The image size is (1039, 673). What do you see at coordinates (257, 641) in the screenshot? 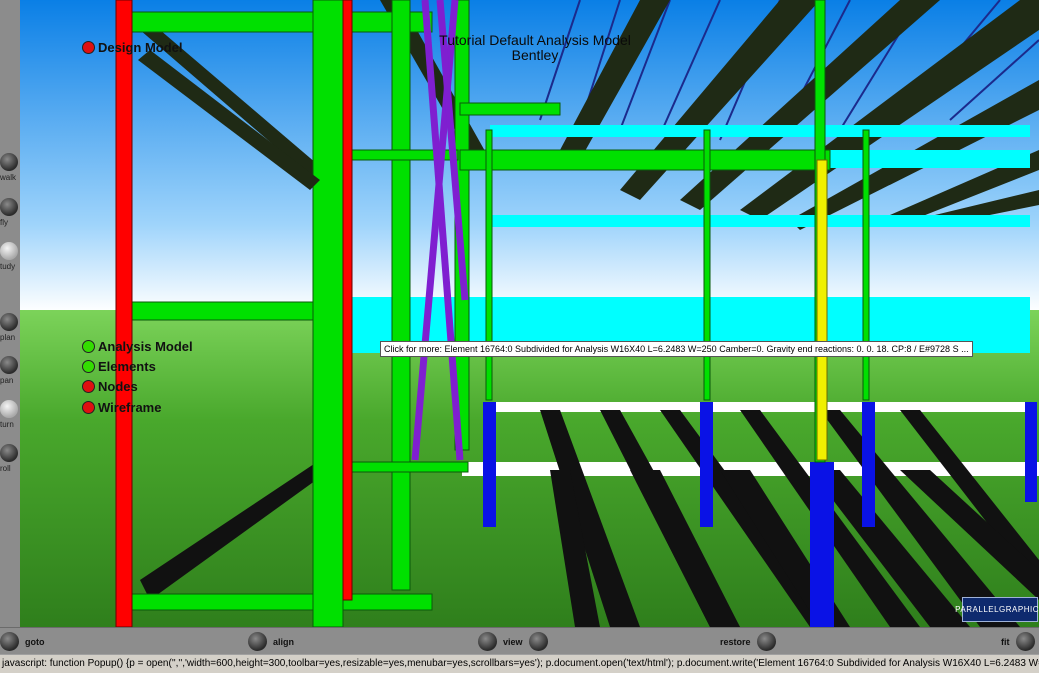
I see `align-icon` at bounding box center [257, 641].